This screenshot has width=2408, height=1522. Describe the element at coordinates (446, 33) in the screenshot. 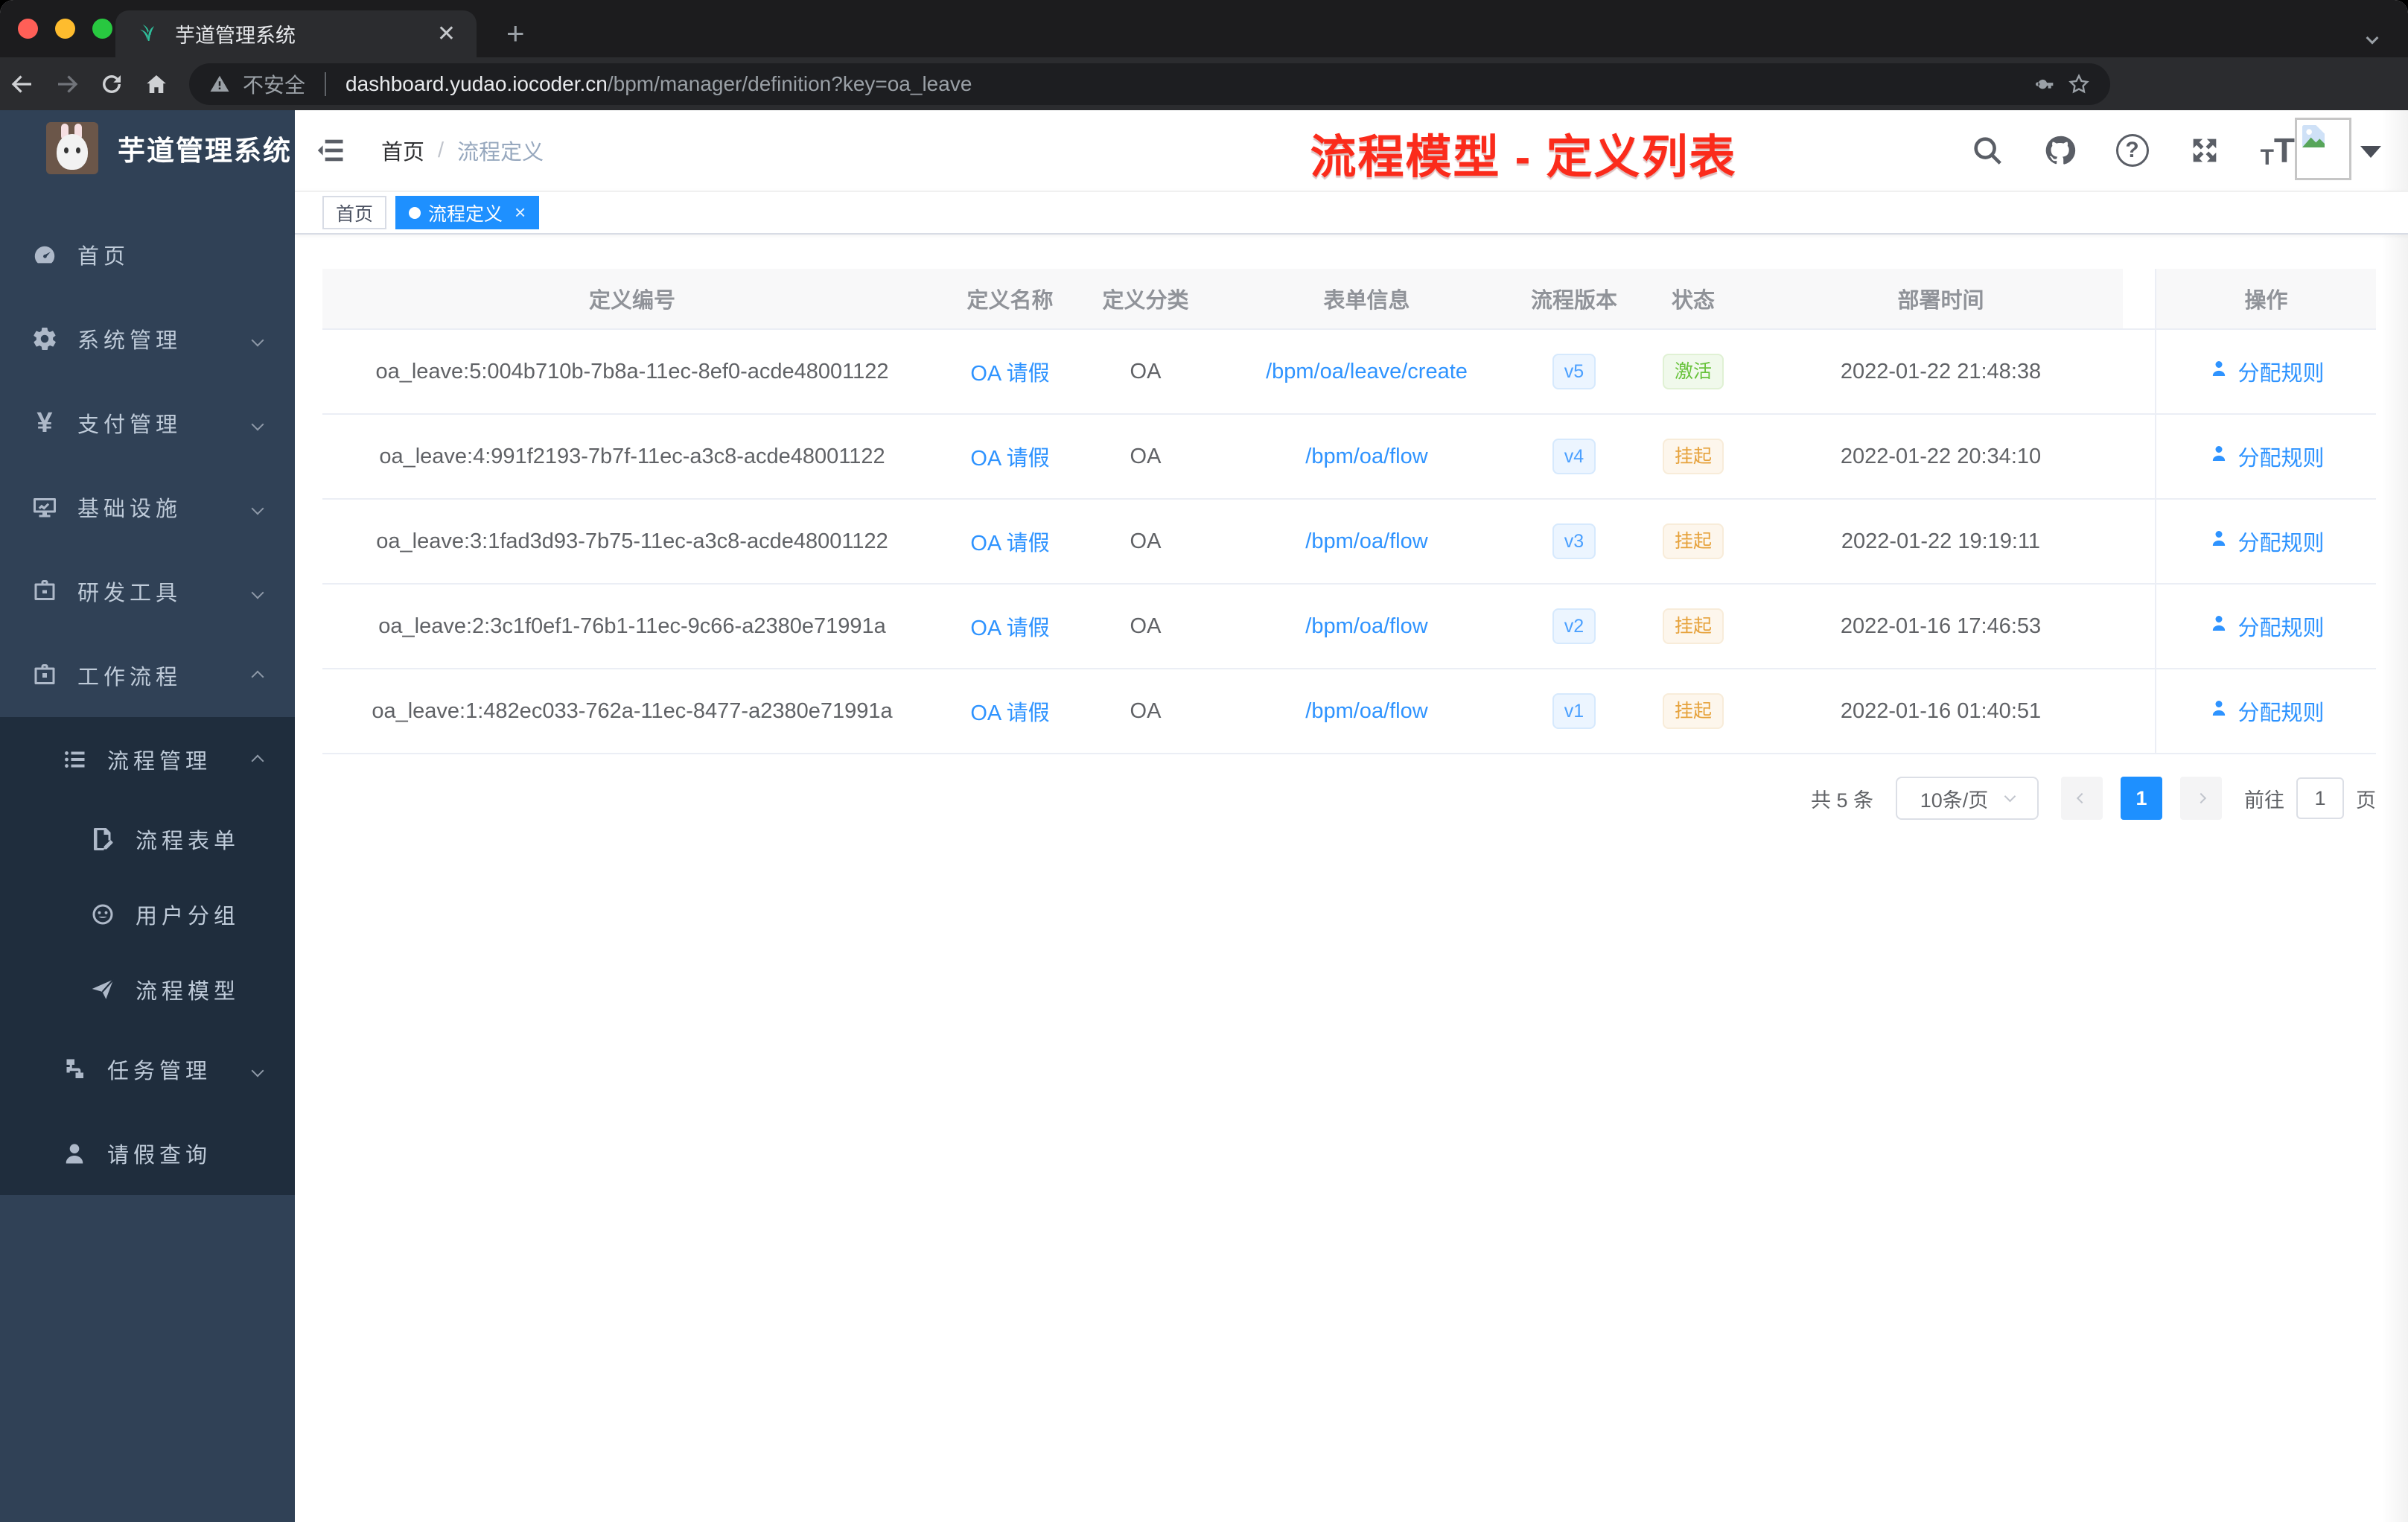

I see `tab-close-icon: ✕` at that location.